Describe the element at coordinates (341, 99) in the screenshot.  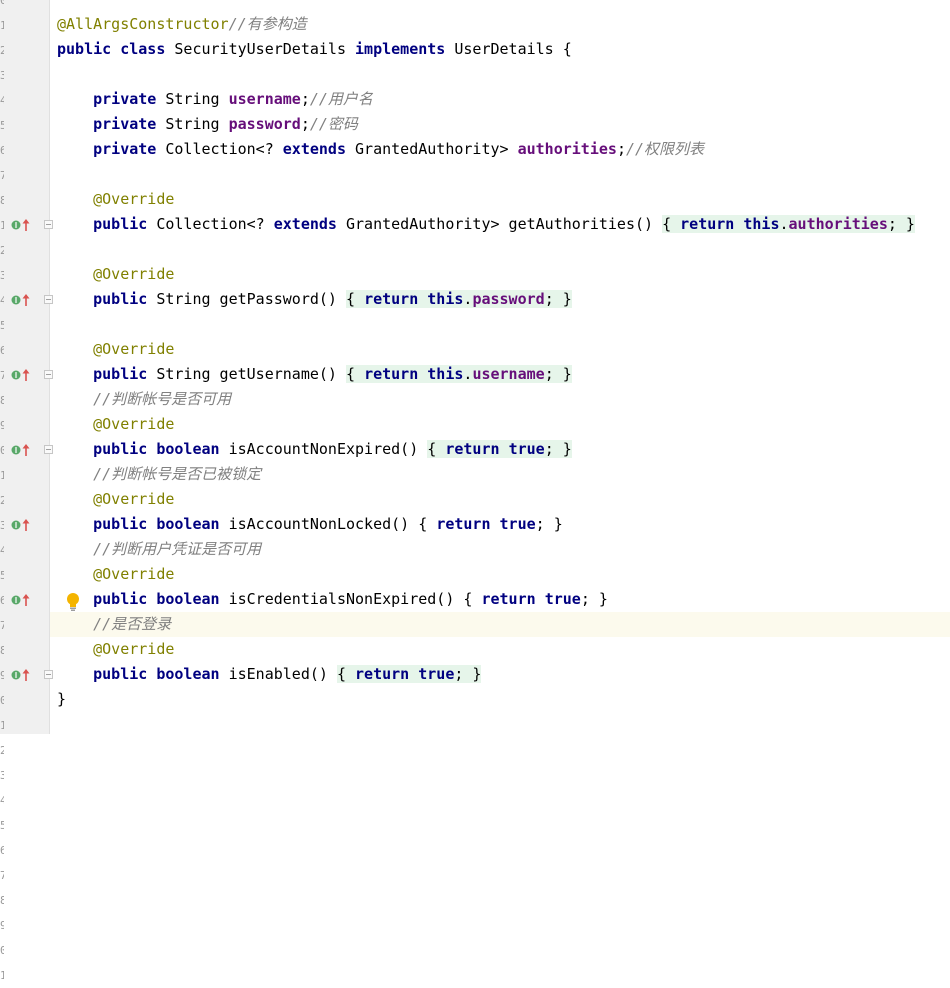
I see `code-token: //用户名` at that location.